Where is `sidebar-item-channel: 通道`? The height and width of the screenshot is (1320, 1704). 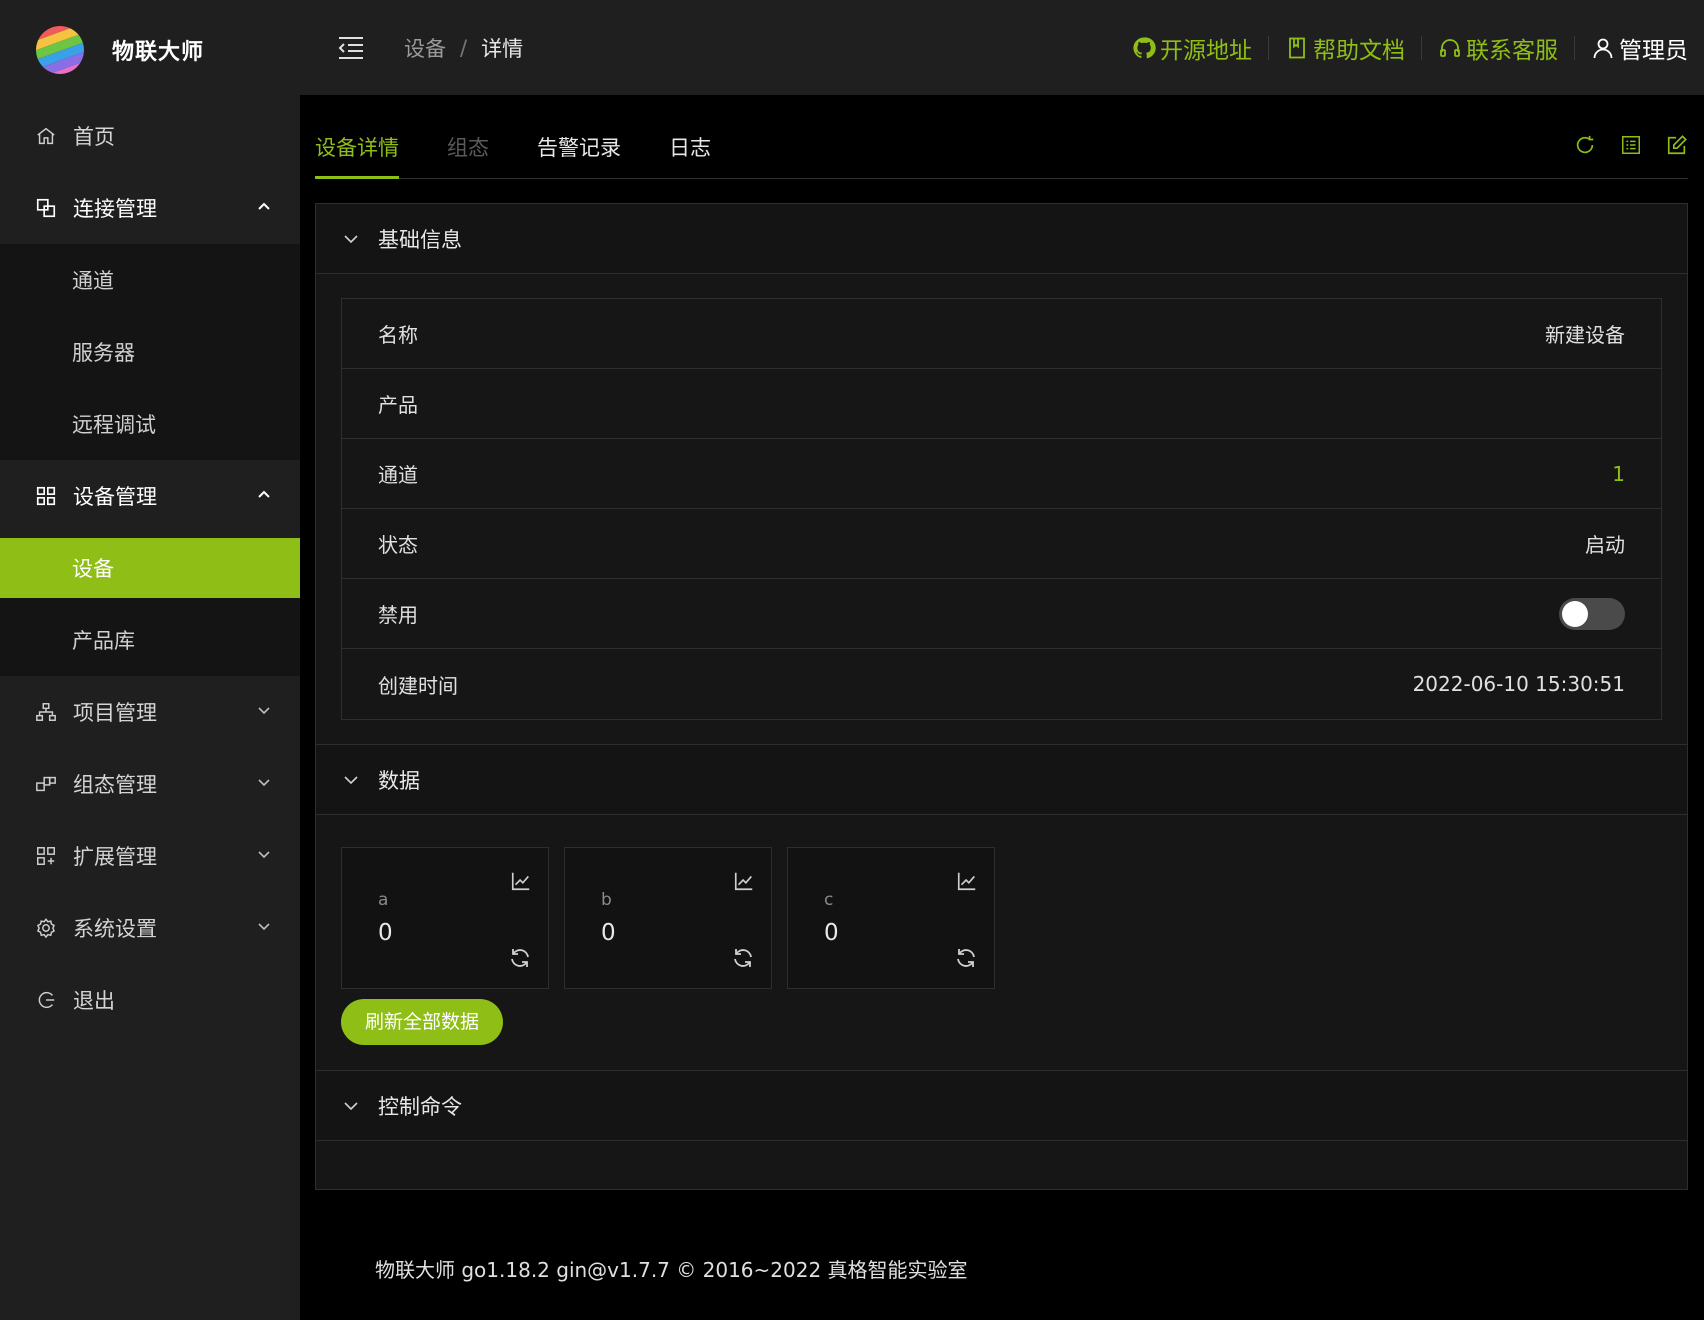 sidebar-item-channel: 通道 is located at coordinates (150, 280).